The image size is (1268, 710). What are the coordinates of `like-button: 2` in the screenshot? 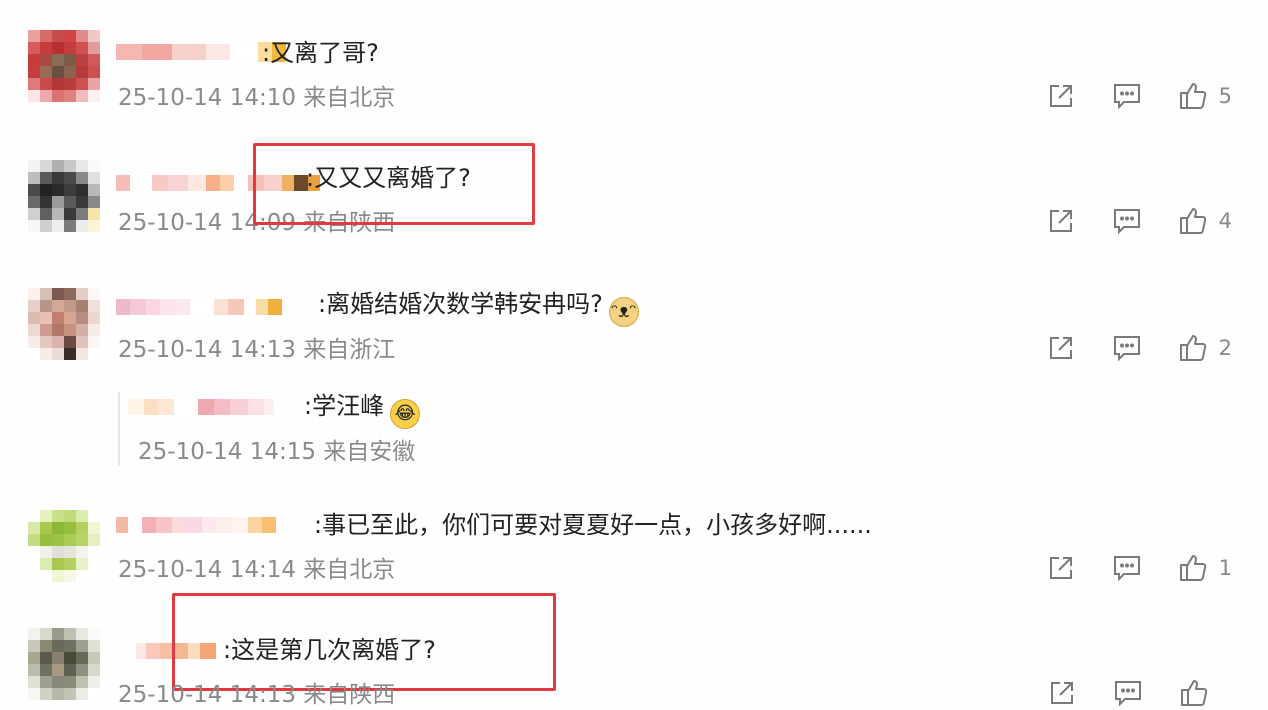 It's located at (1204, 348).